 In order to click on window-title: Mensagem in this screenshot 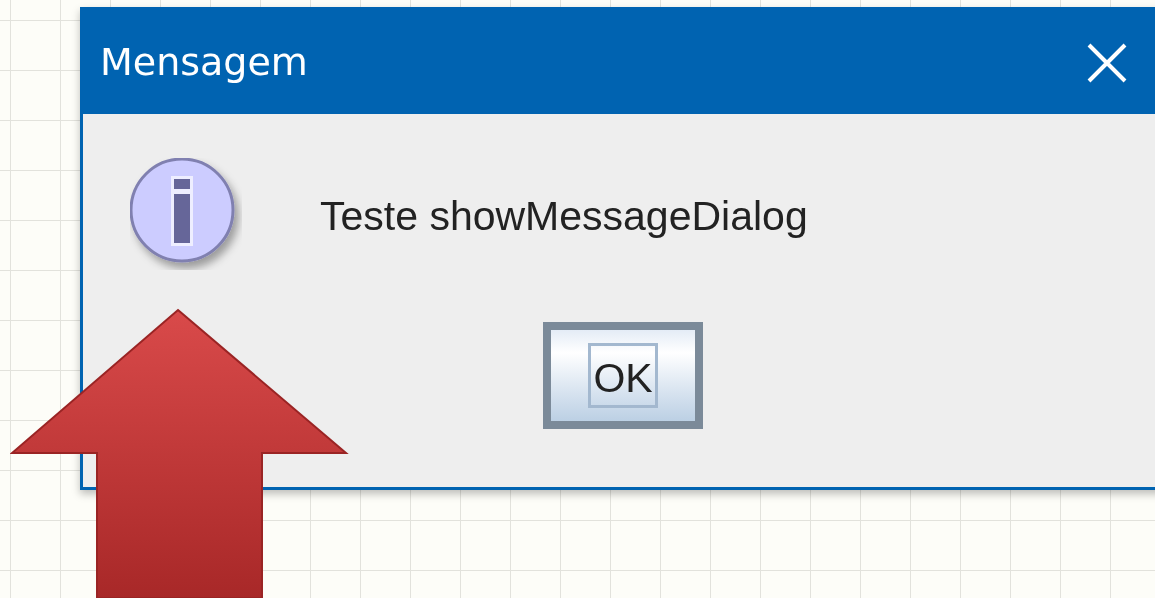, I will do `click(204, 62)`.